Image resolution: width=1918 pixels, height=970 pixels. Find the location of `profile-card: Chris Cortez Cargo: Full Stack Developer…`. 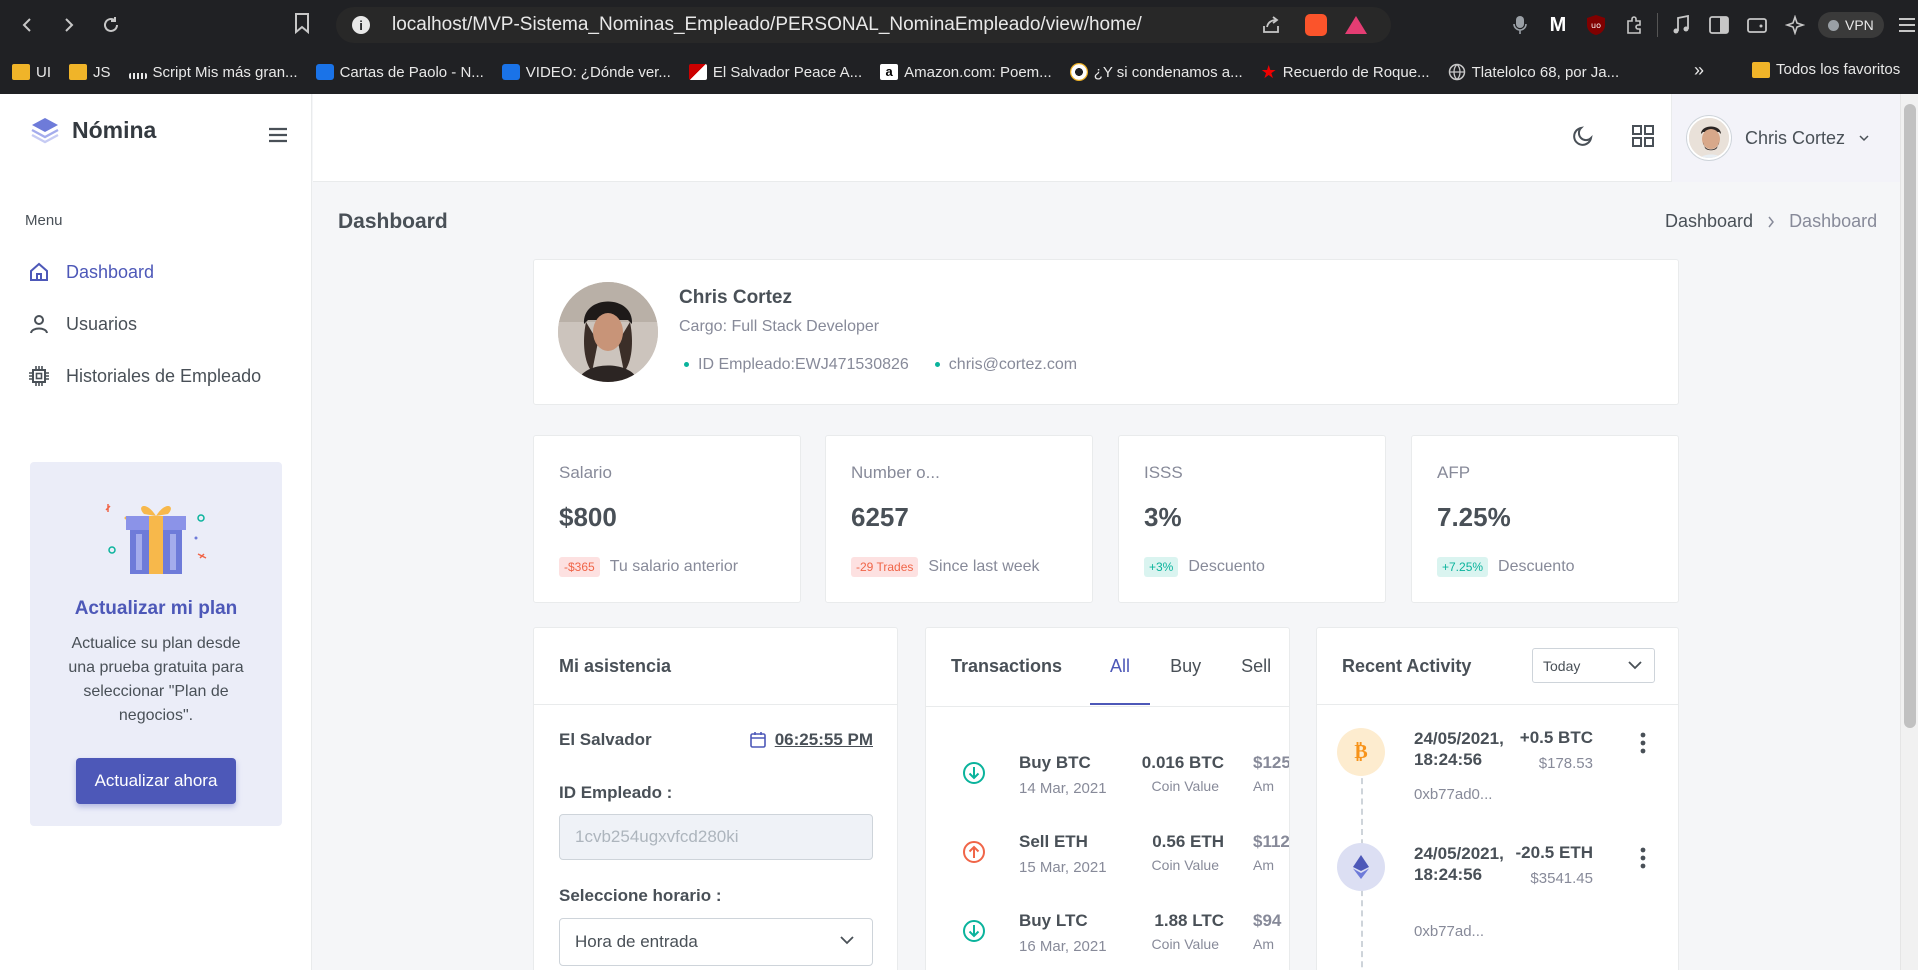

profile-card: Chris Cortez Cargo: Full Stack Developer… is located at coordinates (1106, 332).